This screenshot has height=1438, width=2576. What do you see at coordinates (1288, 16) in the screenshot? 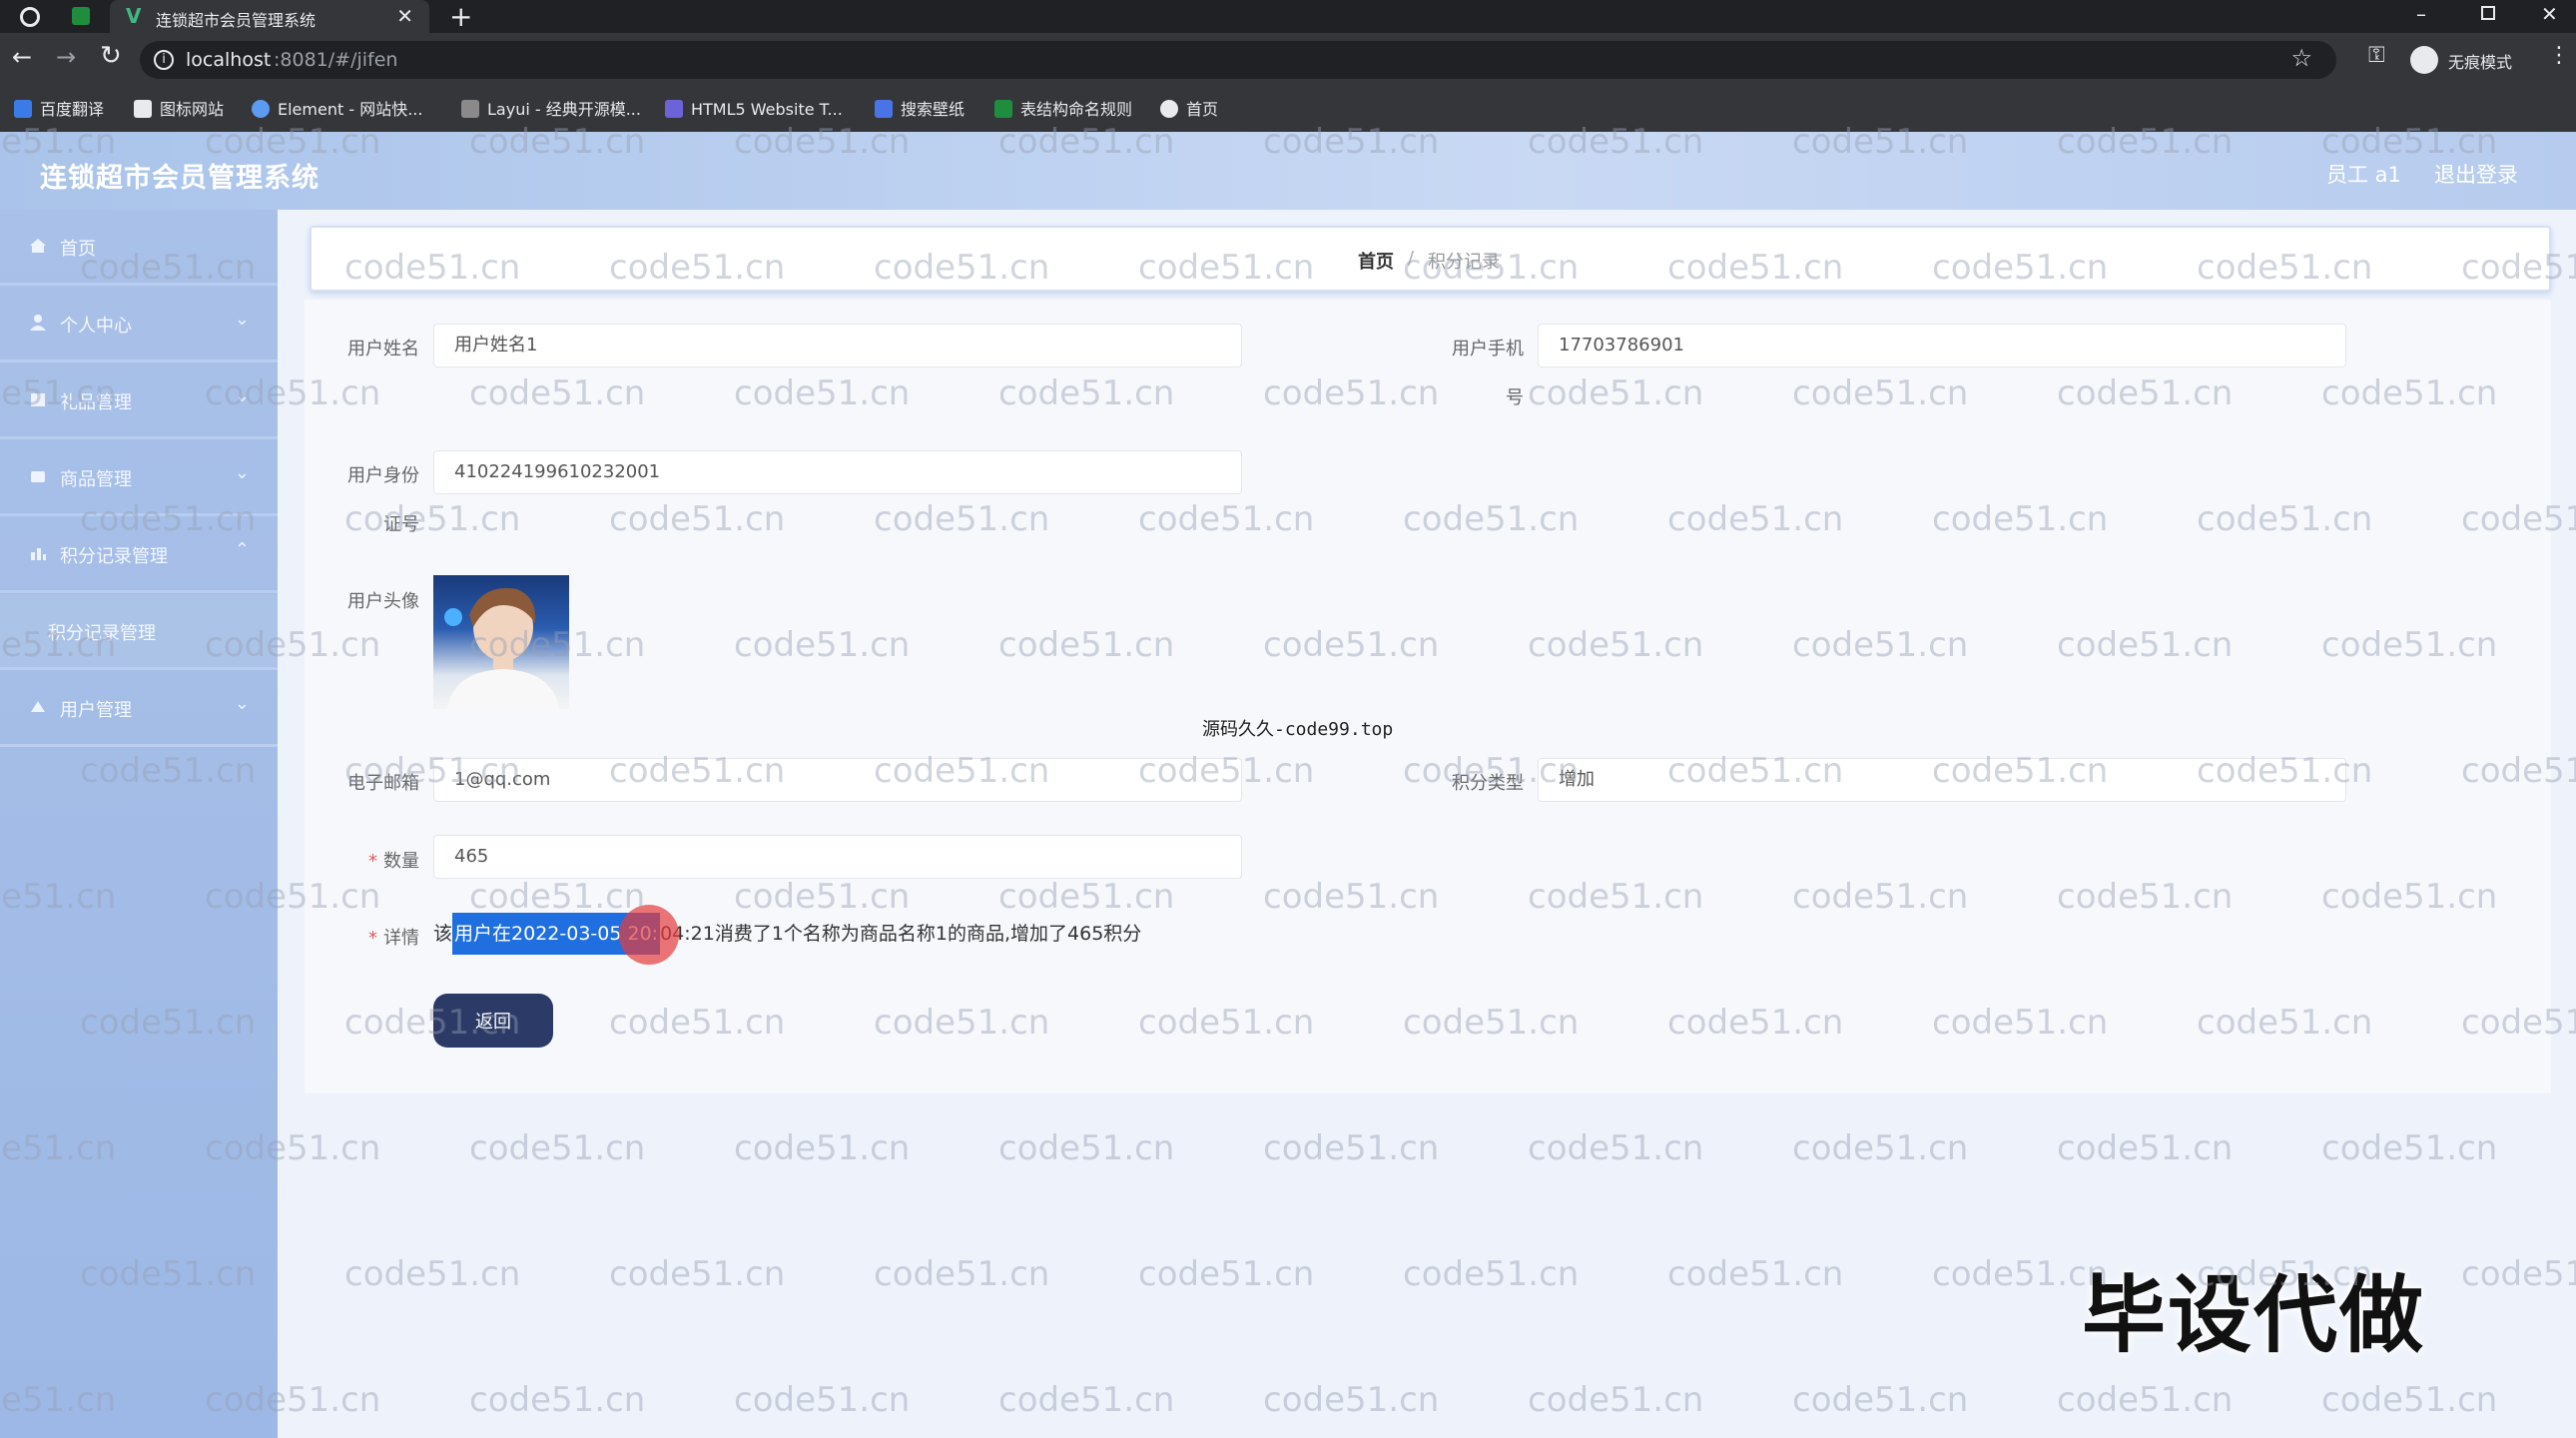
I see `browser-tab-strip: V 连锁超市会员管理系统 ✕ + – ✕` at bounding box center [1288, 16].